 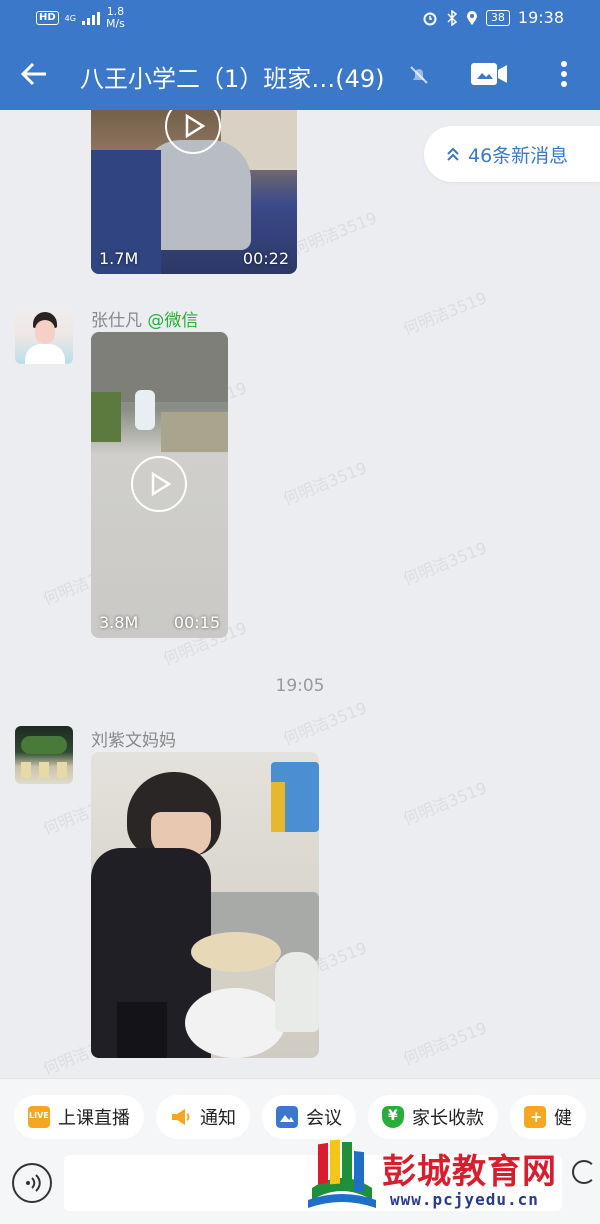 I want to click on double-chevron-up-icon, so click(x=453, y=154).